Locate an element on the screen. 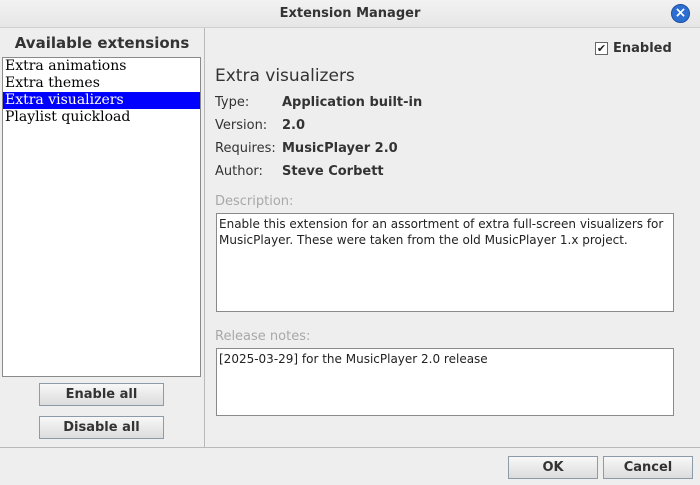 The width and height of the screenshot is (700, 485). enabled-label: Enabled is located at coordinates (642, 48).